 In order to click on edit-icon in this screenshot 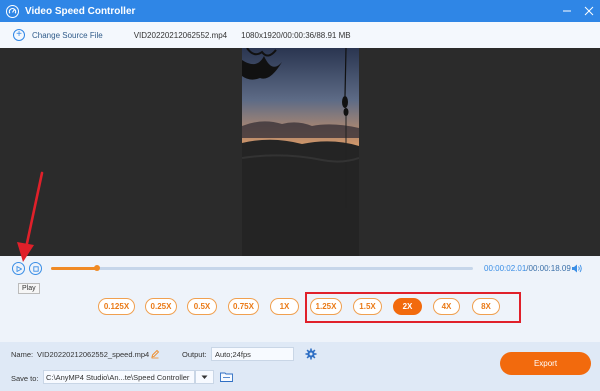, I will do `click(155, 354)`.